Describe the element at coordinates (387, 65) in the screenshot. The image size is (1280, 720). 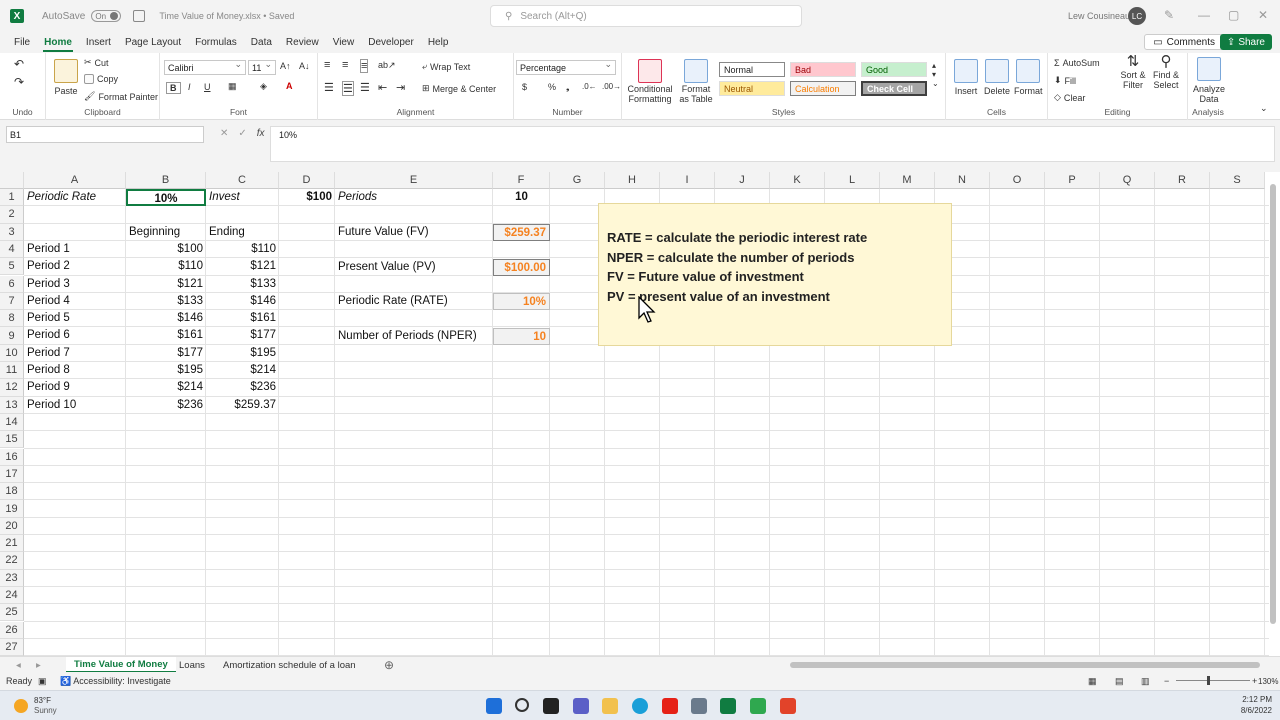
I see `orientation-icon: ab↗` at that location.